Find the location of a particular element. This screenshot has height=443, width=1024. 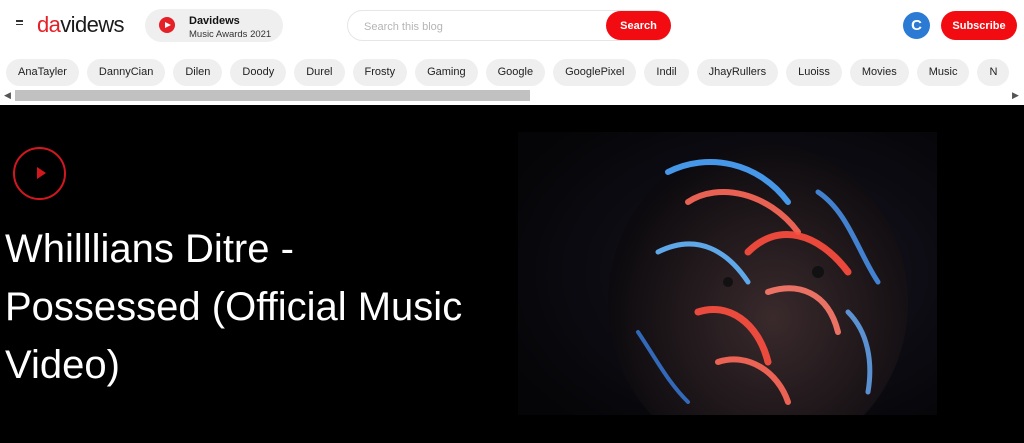

brand-circle-icon: C is located at coordinates (916, 25).